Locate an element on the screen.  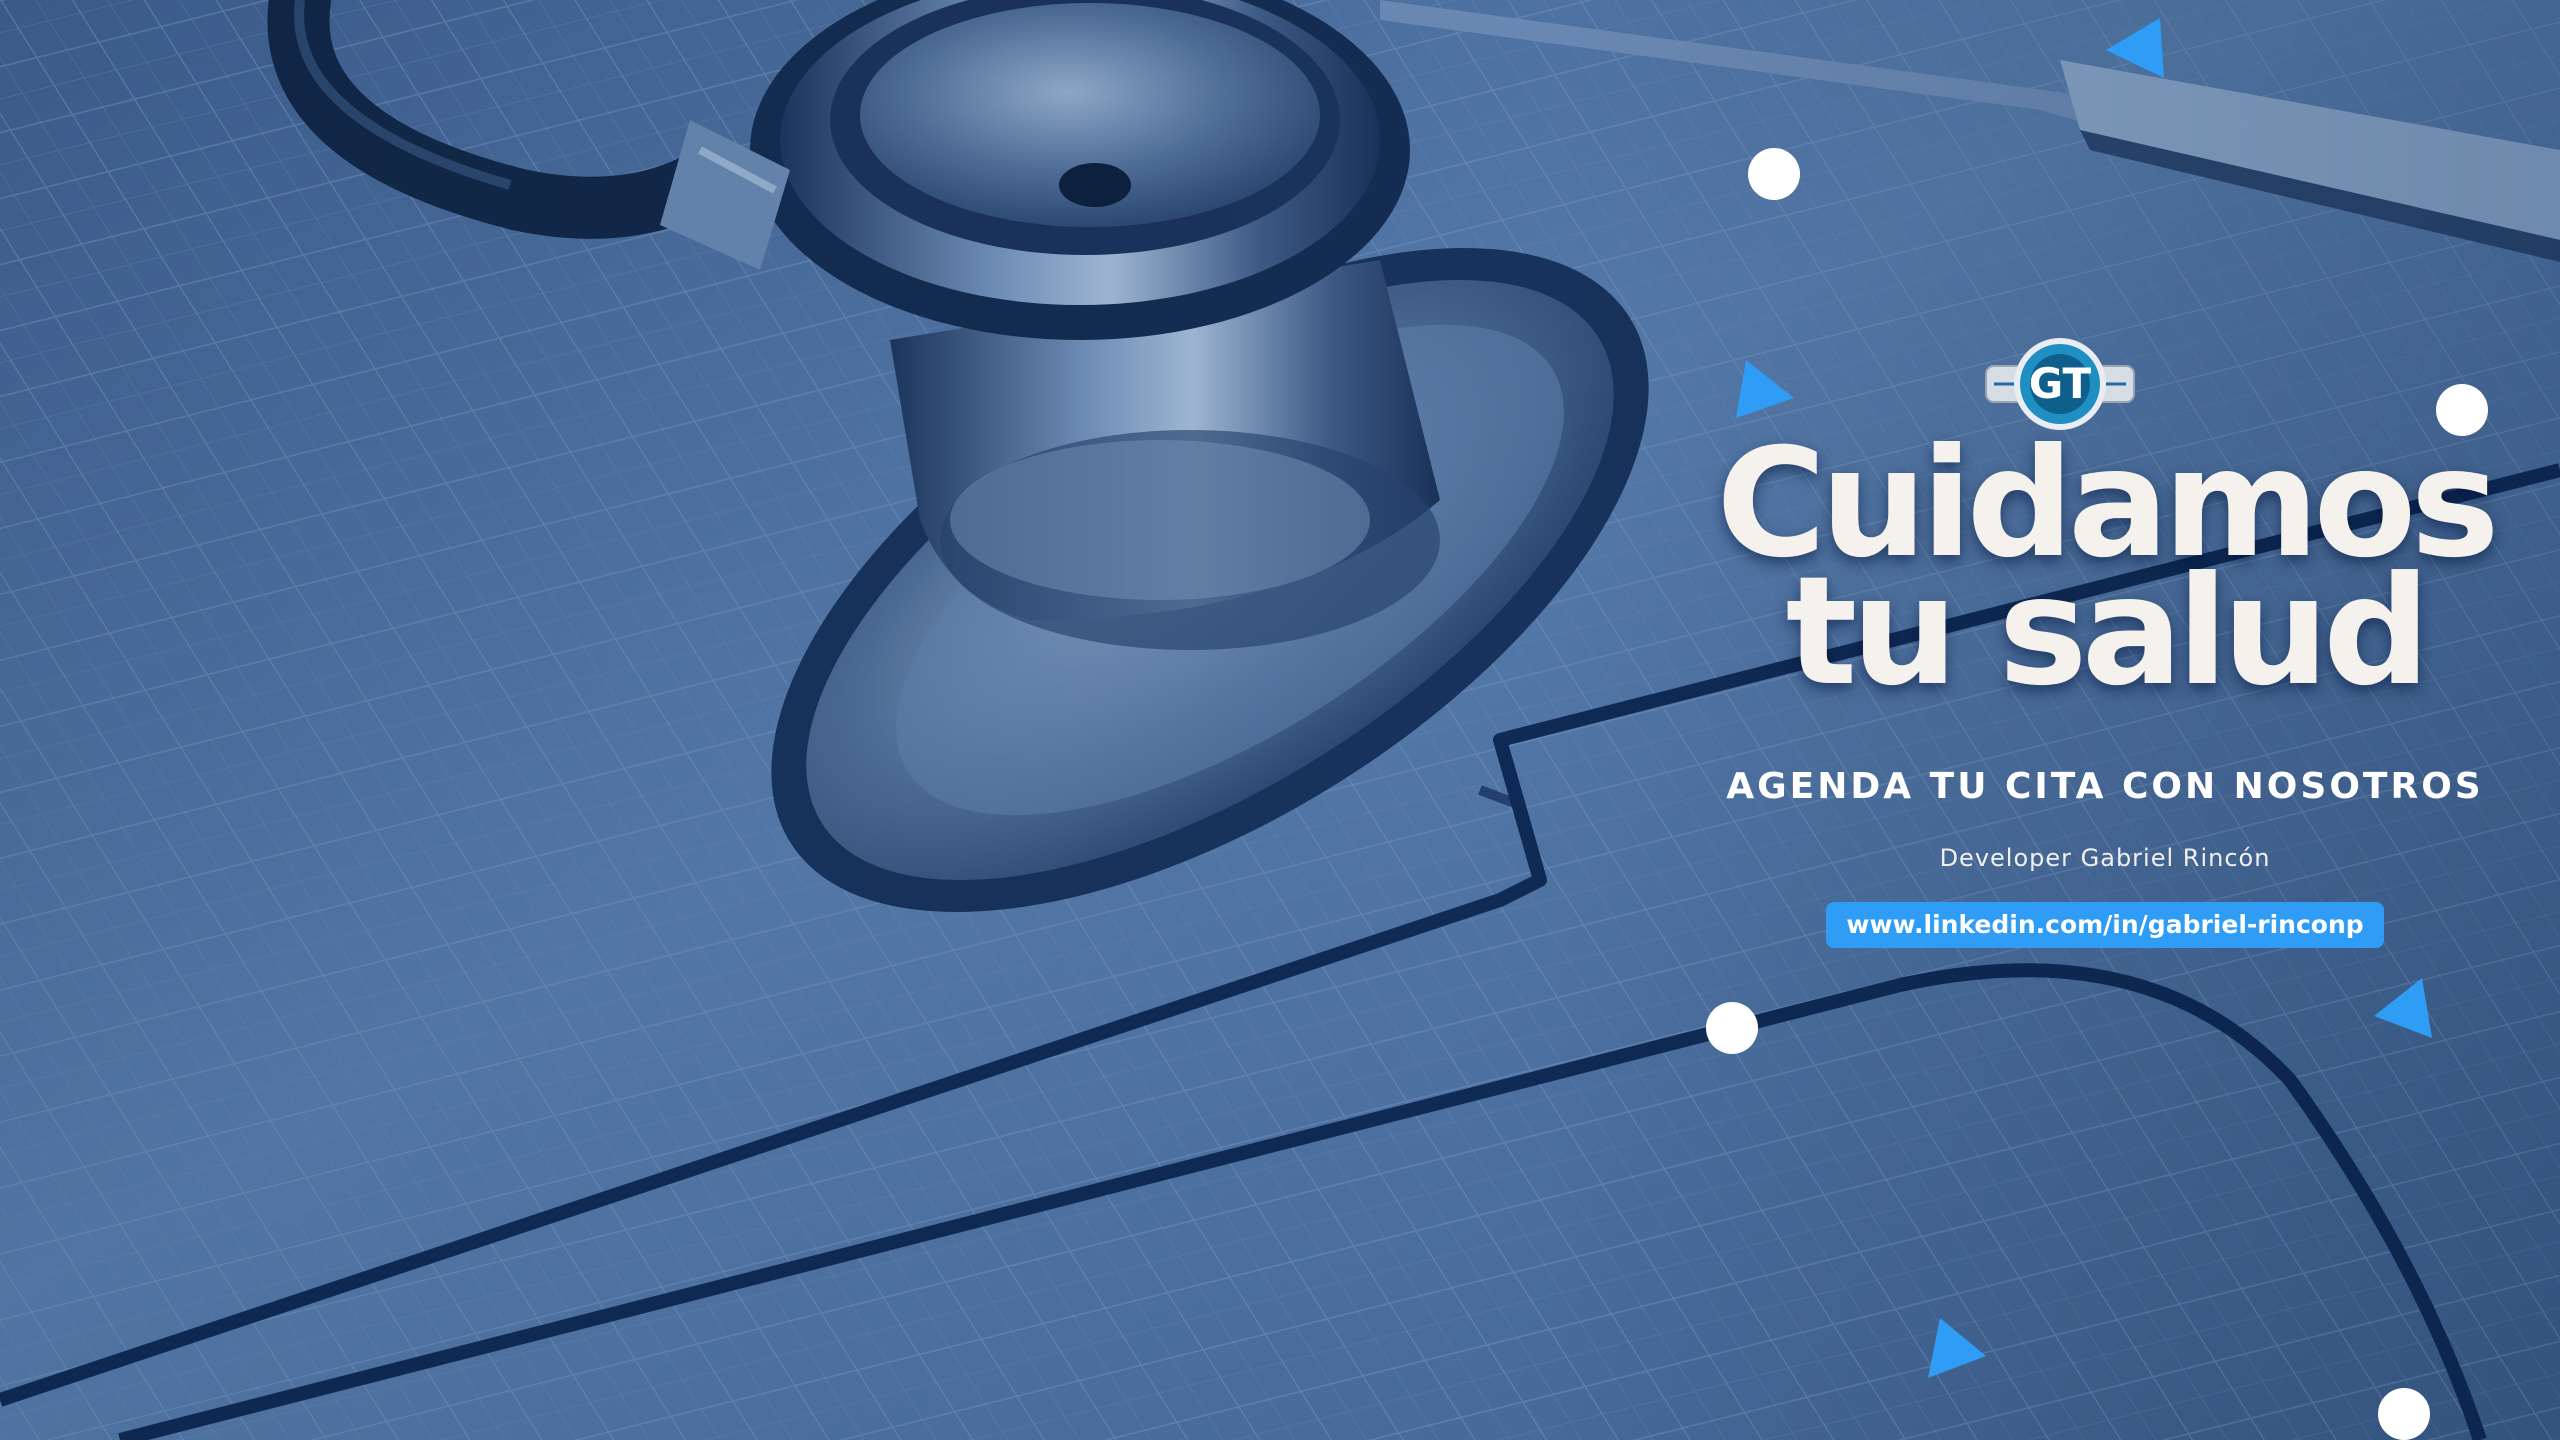
headline: Cuidamos tu salud is located at coordinates (2105, 574).